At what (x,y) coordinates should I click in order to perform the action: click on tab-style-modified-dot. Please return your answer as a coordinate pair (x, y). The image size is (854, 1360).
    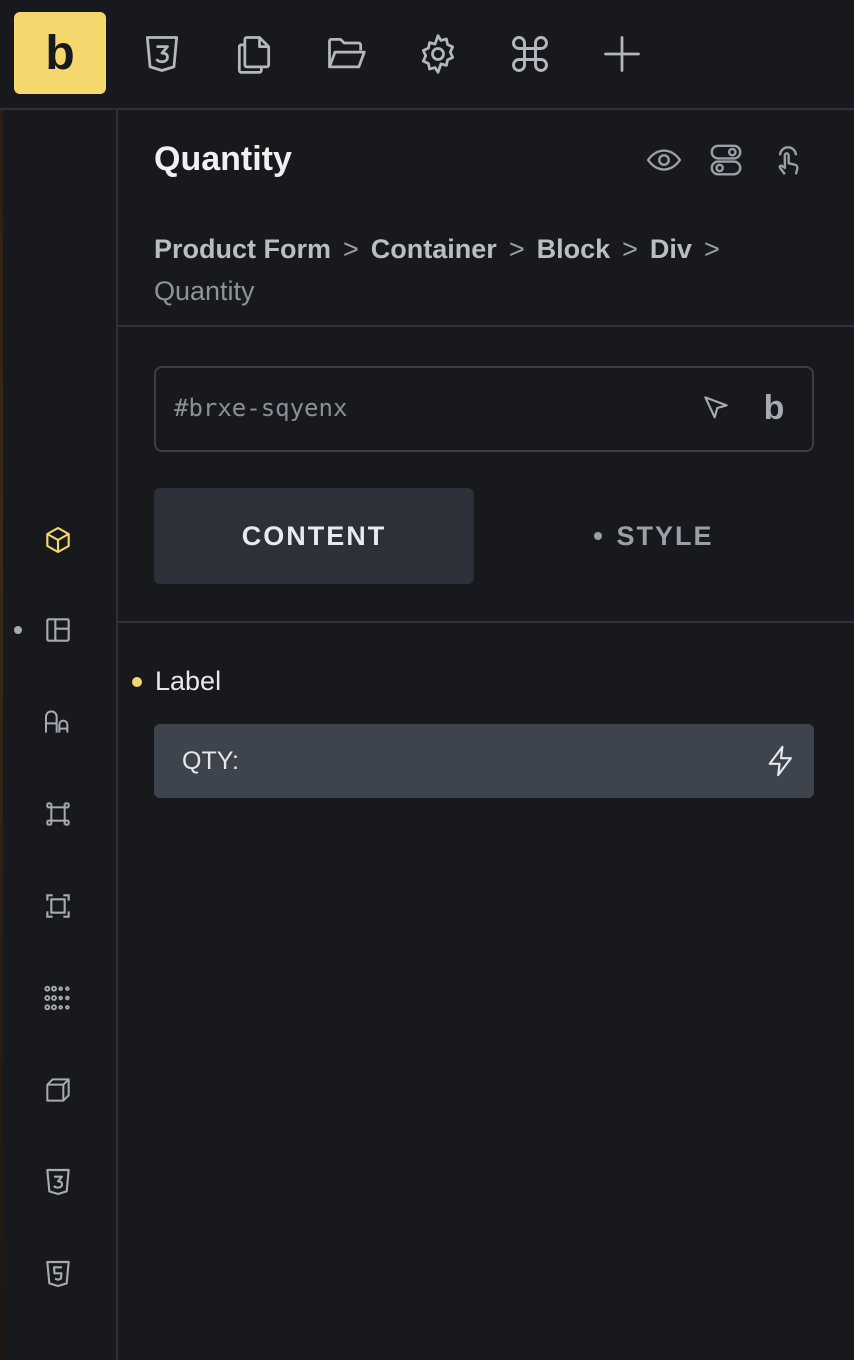
    Looking at the image, I should click on (598, 536).